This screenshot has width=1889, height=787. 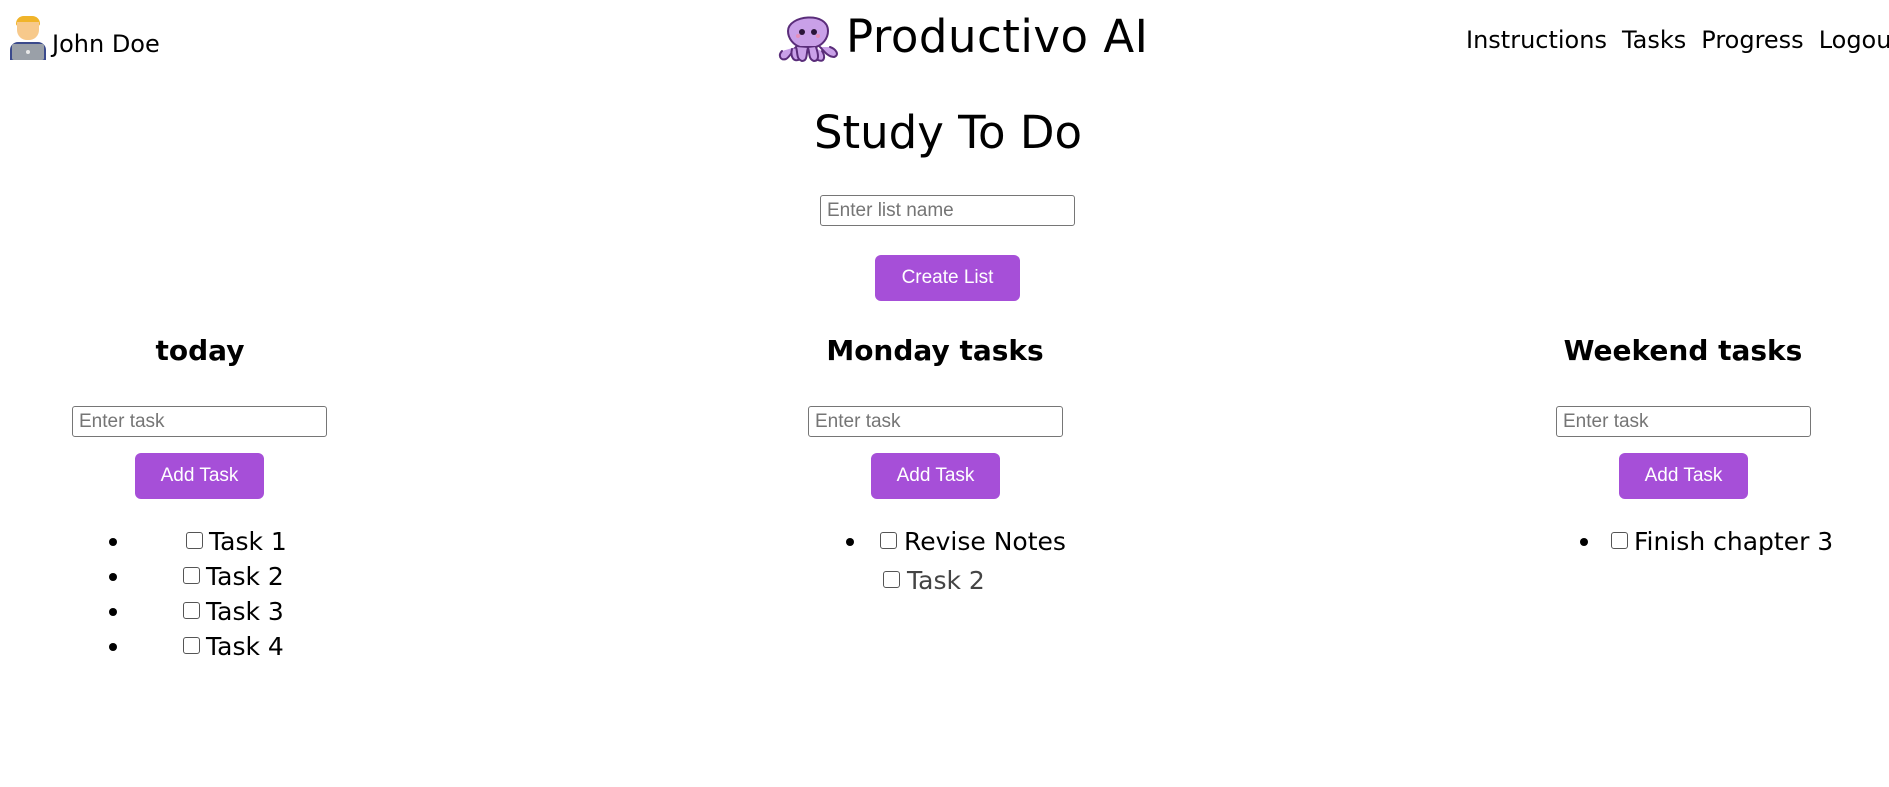 I want to click on nav-instructions: Instructions, so click(x=1536, y=40).